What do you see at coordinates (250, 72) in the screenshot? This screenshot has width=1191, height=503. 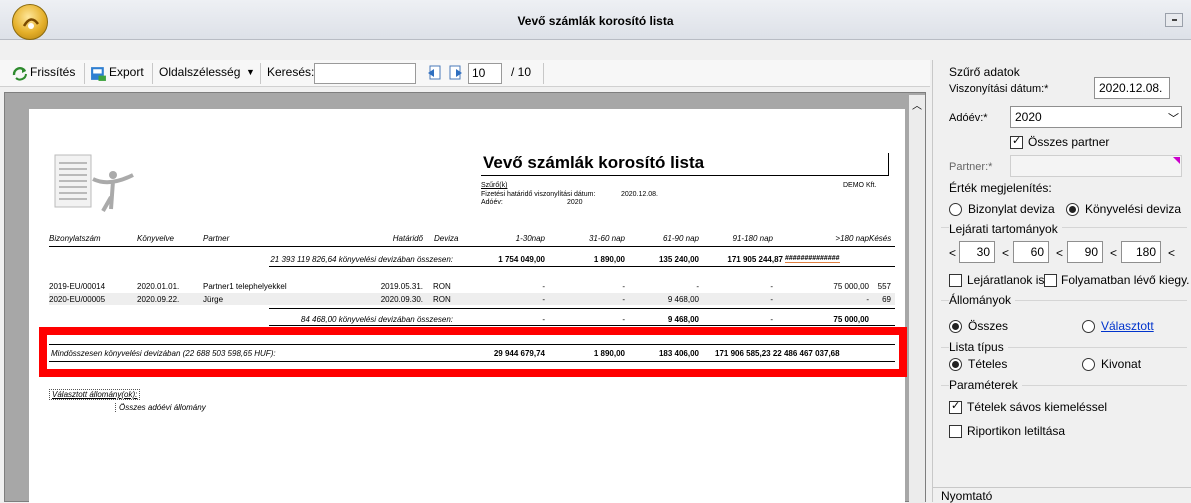 I see `chevron-down-icon: ▼` at bounding box center [250, 72].